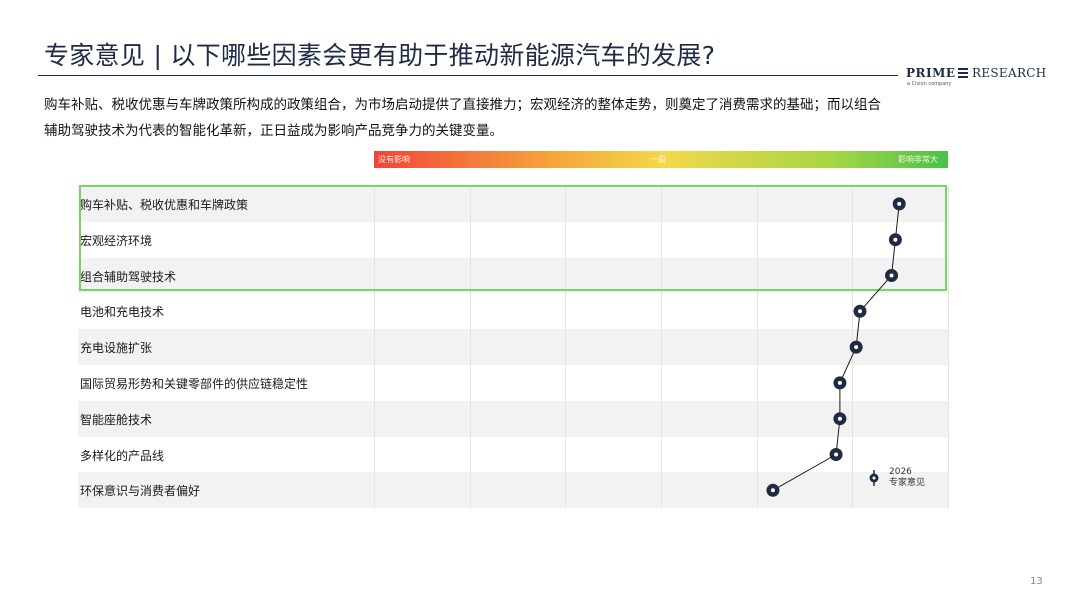 The image size is (1080, 608). Describe the element at coordinates (380, 55) in the screenshot. I see `page-title: 专家意见 | 以下哪些因素会更有助于推动新能源汽车的发展?` at that location.